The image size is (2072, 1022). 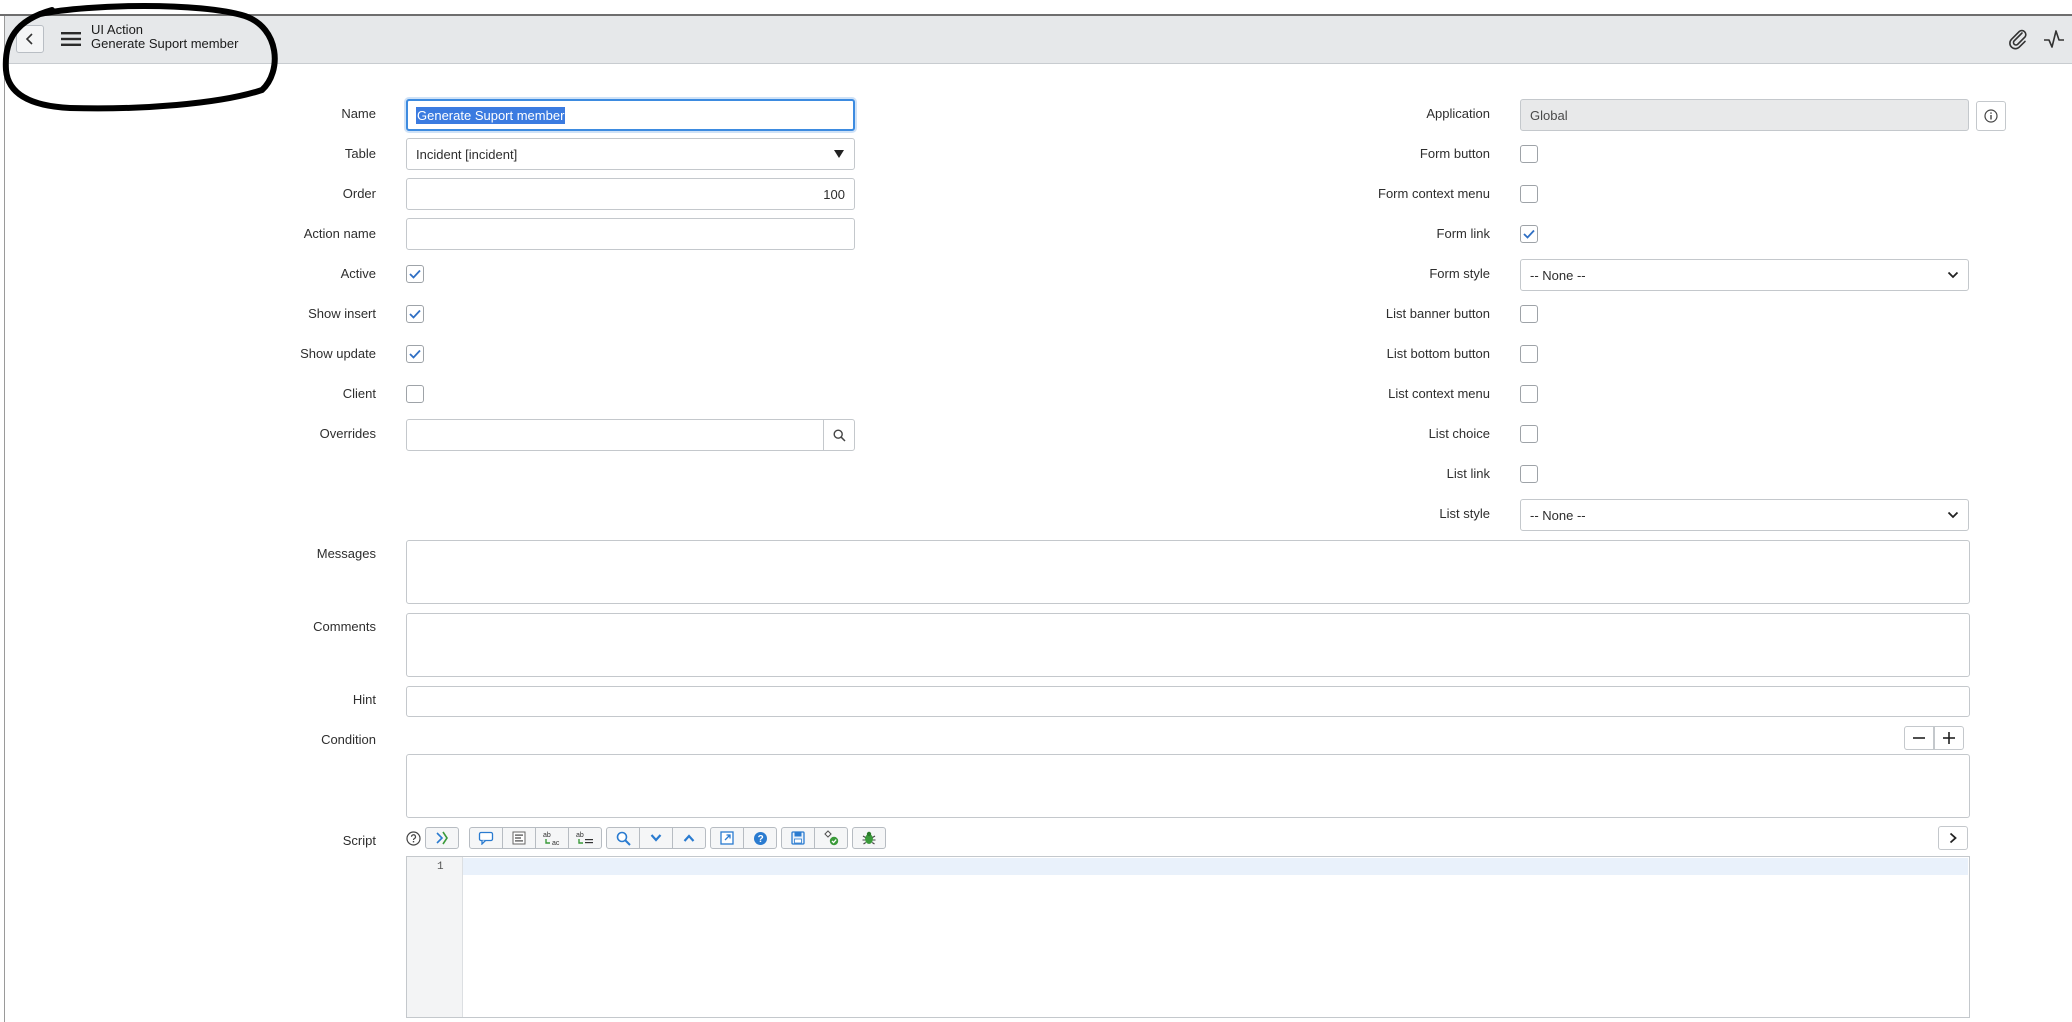 What do you see at coordinates (615, 435) in the screenshot?
I see `overrides-field` at bounding box center [615, 435].